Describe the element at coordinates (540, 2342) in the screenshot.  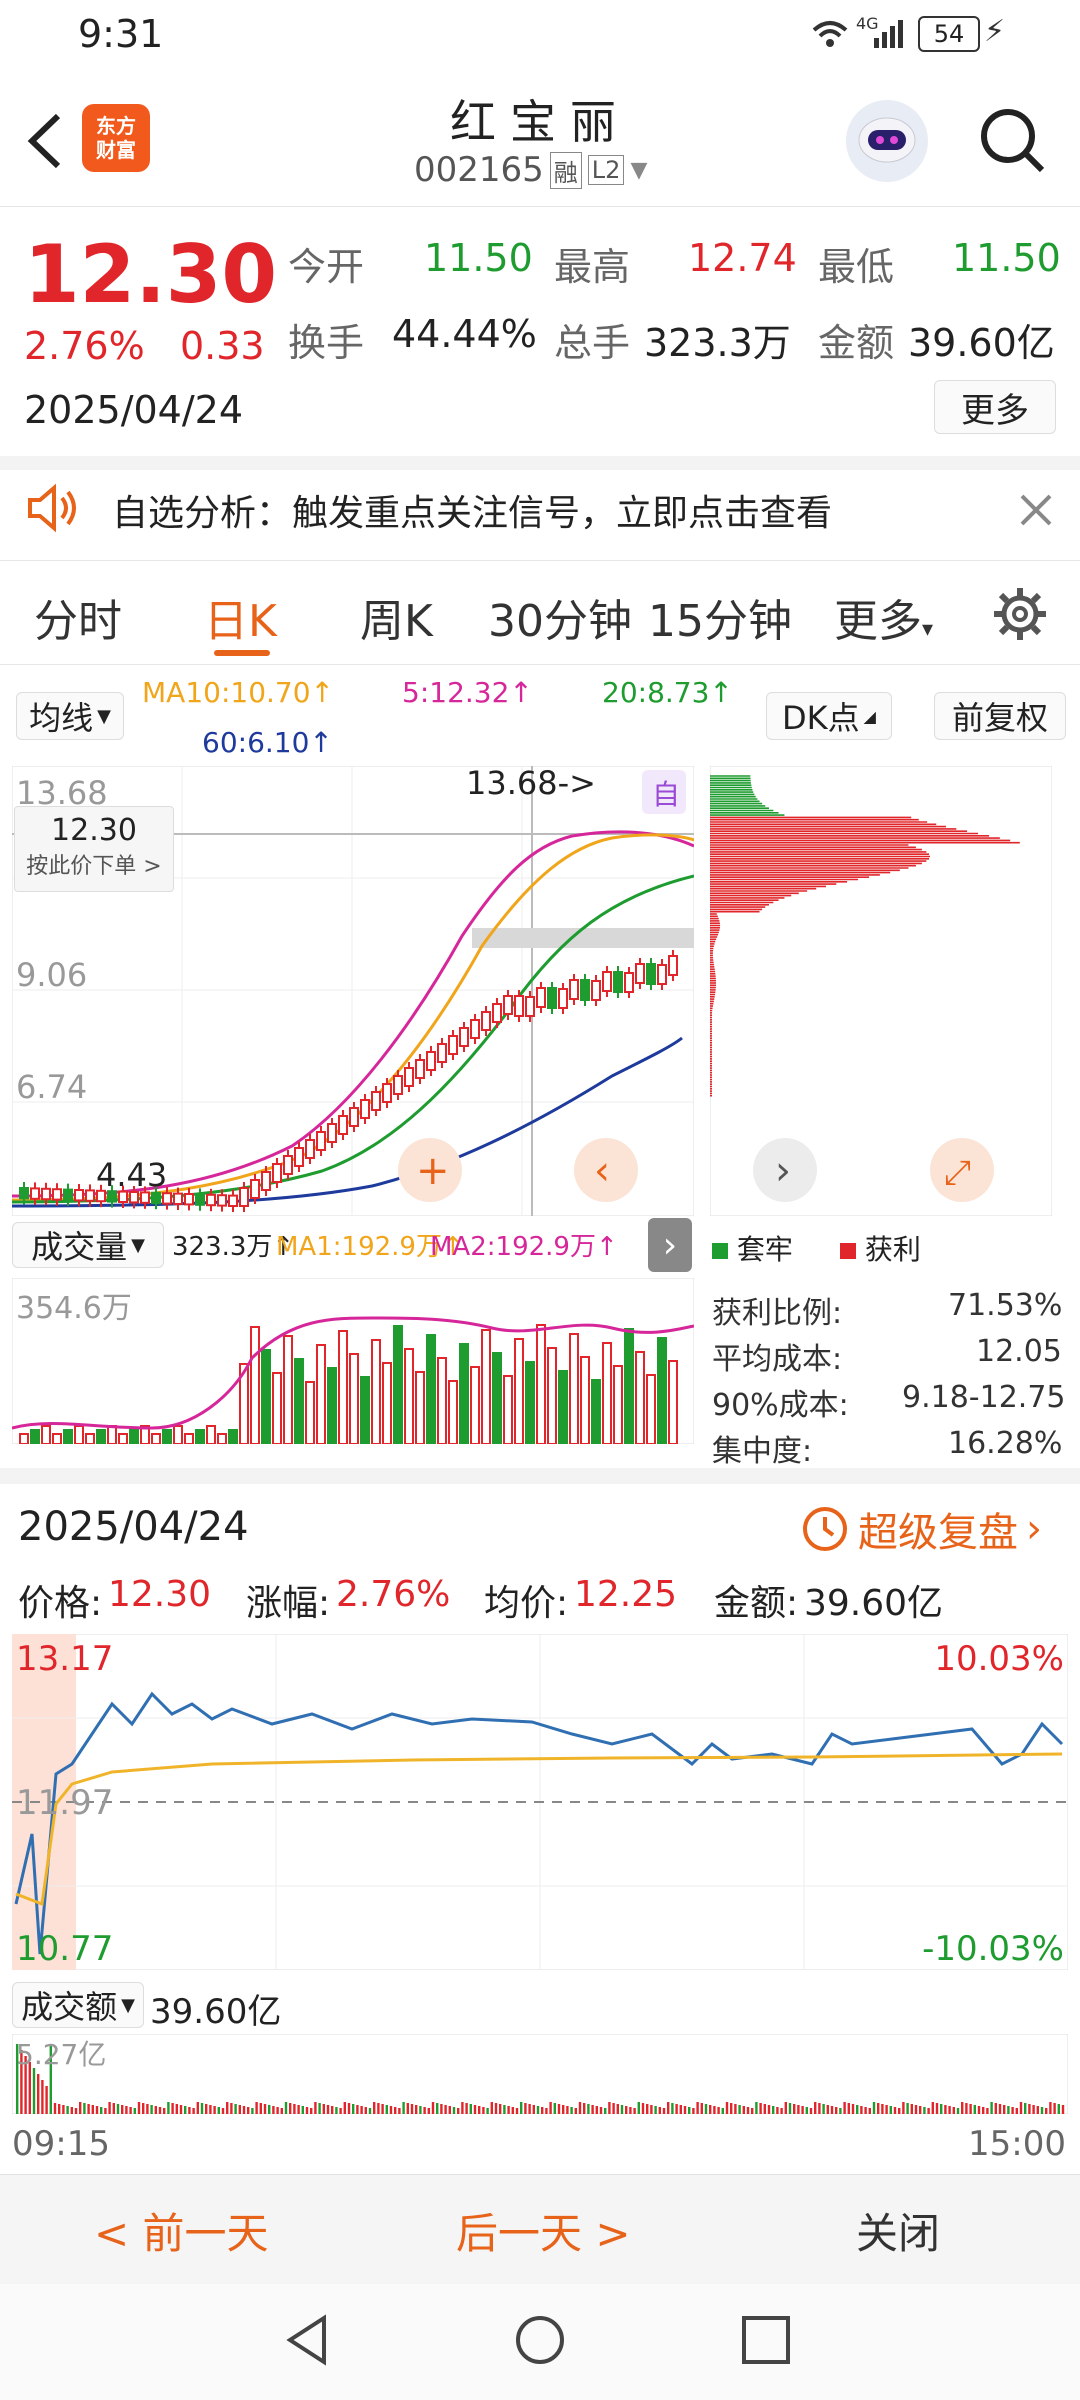
I see `nav-home-icon` at that location.